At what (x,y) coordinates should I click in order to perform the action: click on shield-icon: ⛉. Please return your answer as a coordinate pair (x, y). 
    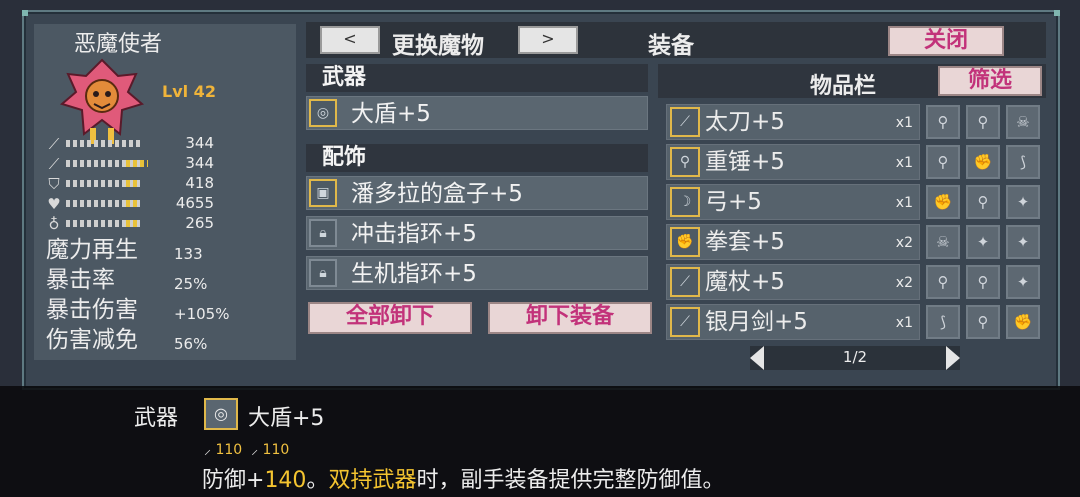
    Looking at the image, I should click on (54, 184).